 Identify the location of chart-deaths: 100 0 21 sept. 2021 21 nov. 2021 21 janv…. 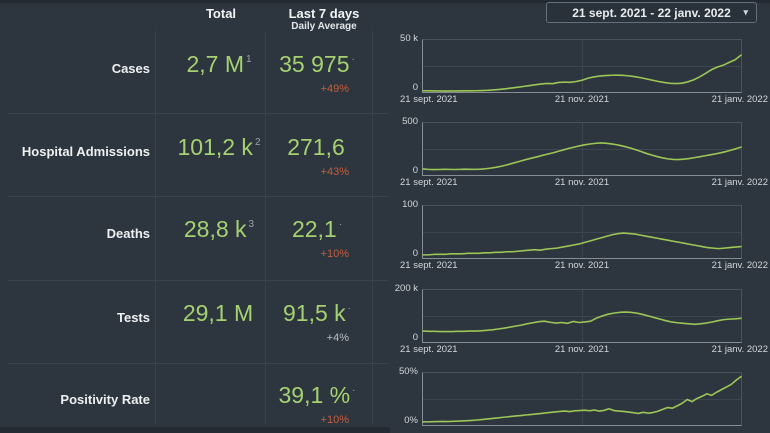
(580, 238).